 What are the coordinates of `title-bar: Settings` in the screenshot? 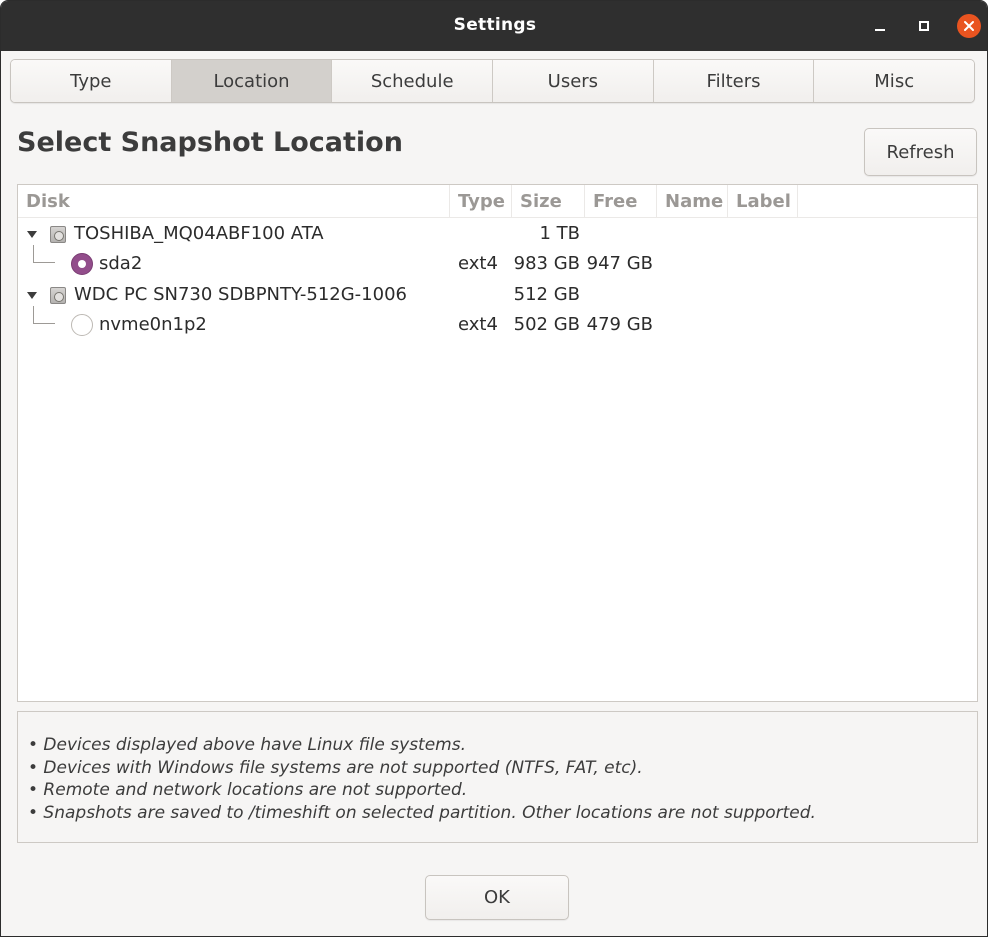 It's located at (494, 26).